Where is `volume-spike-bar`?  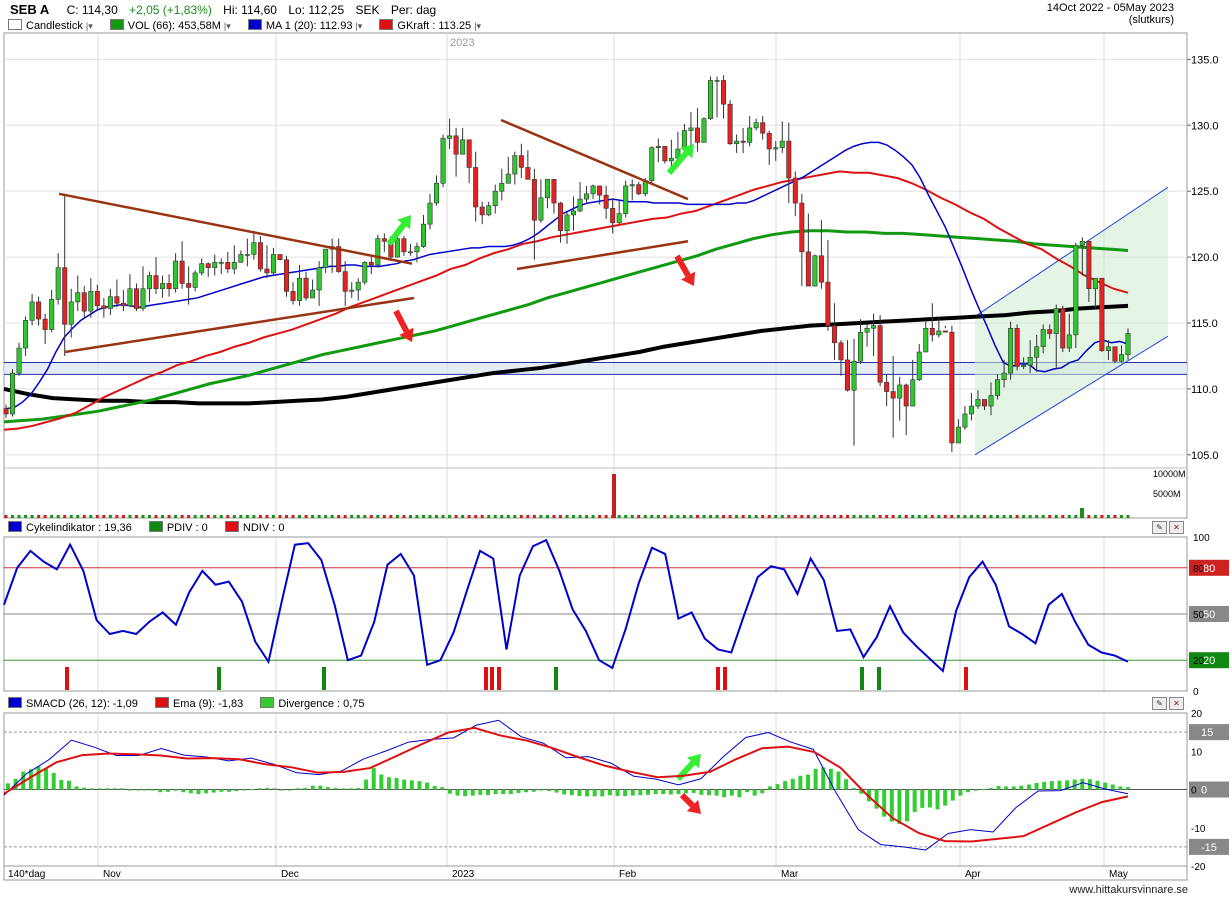 volume-spike-bar is located at coordinates (1082, 513).